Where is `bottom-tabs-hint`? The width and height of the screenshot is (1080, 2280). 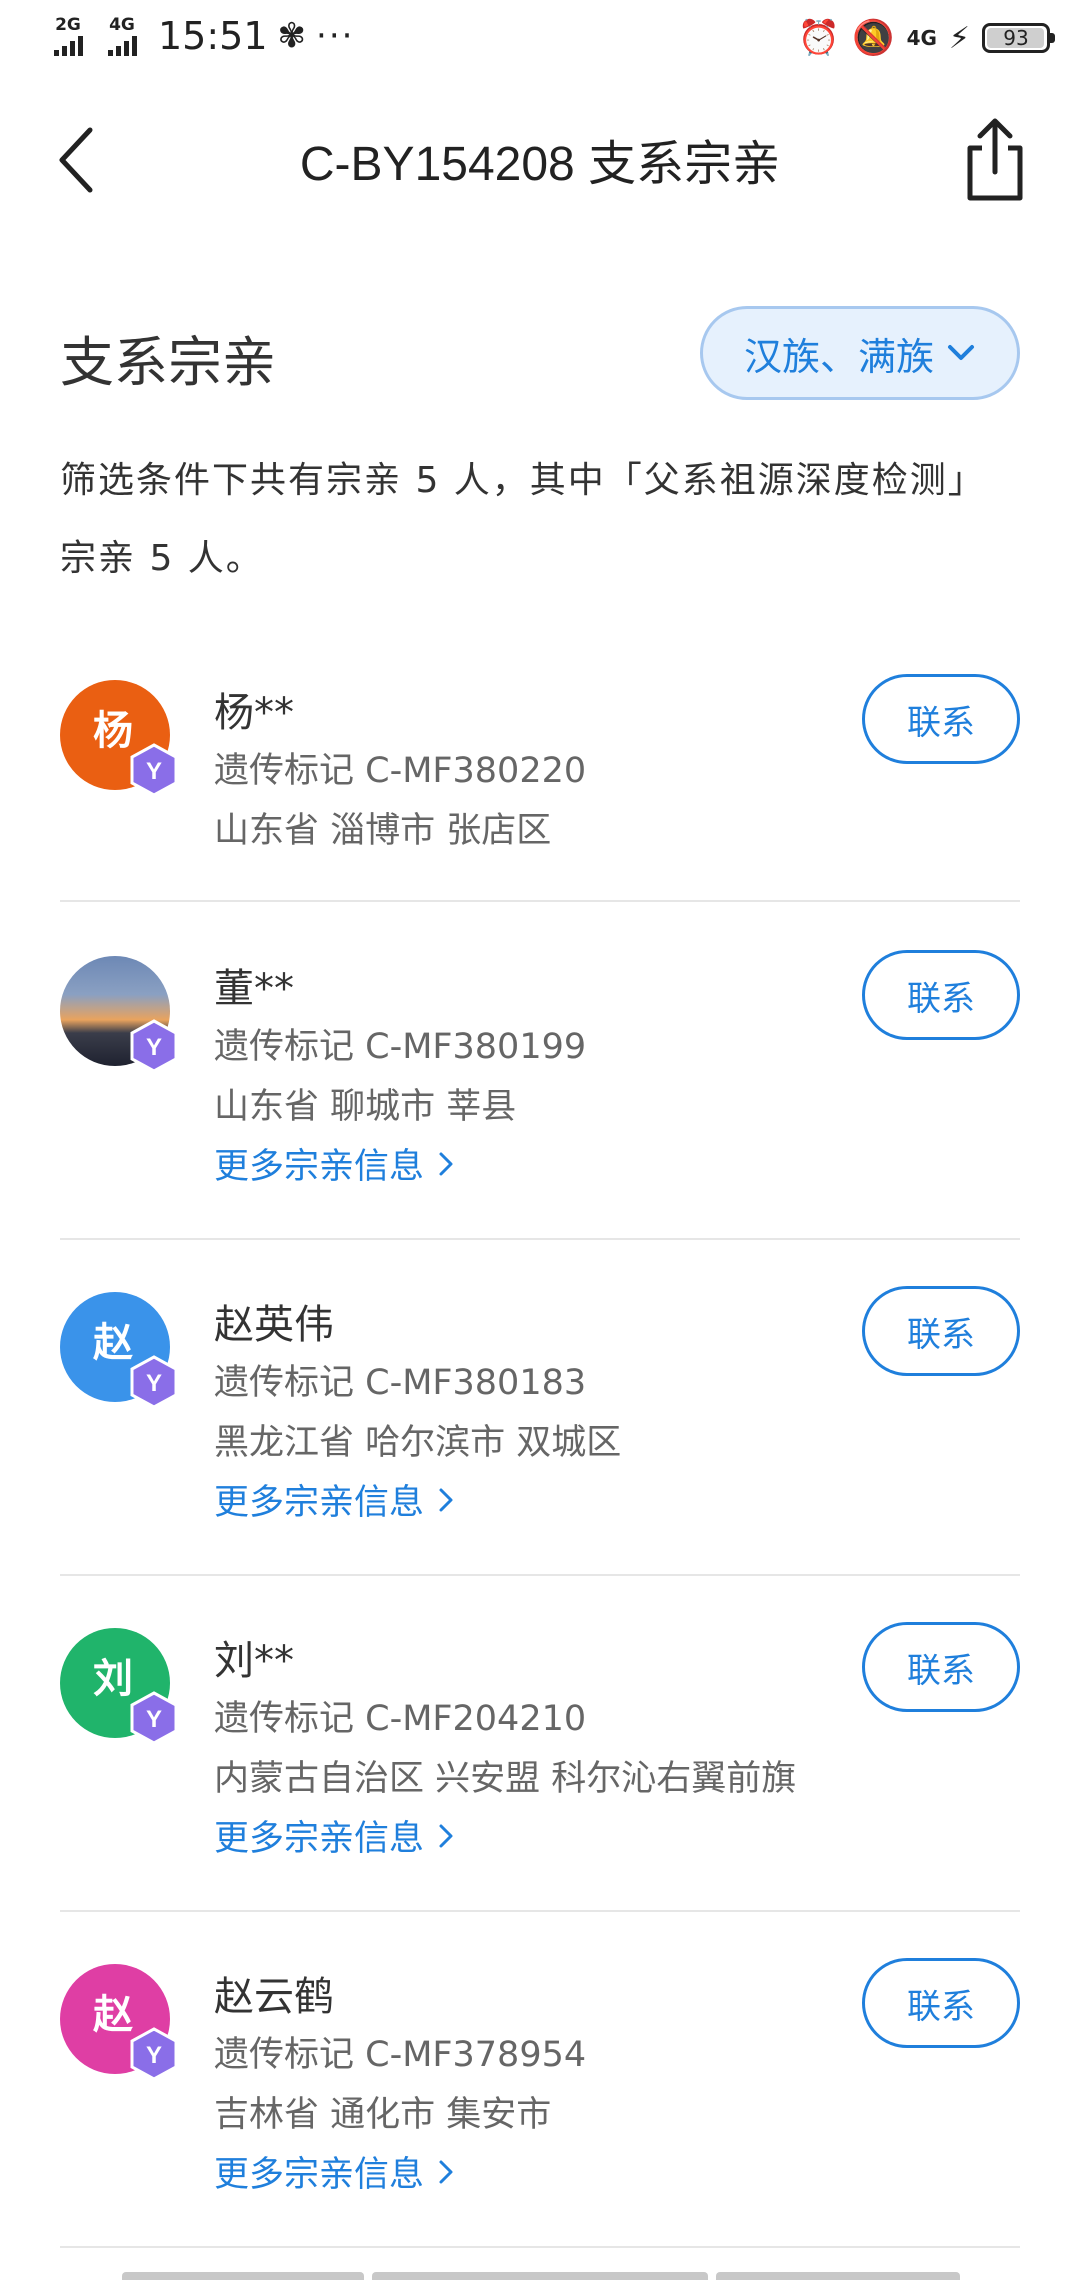 bottom-tabs-hint is located at coordinates (540, 2274).